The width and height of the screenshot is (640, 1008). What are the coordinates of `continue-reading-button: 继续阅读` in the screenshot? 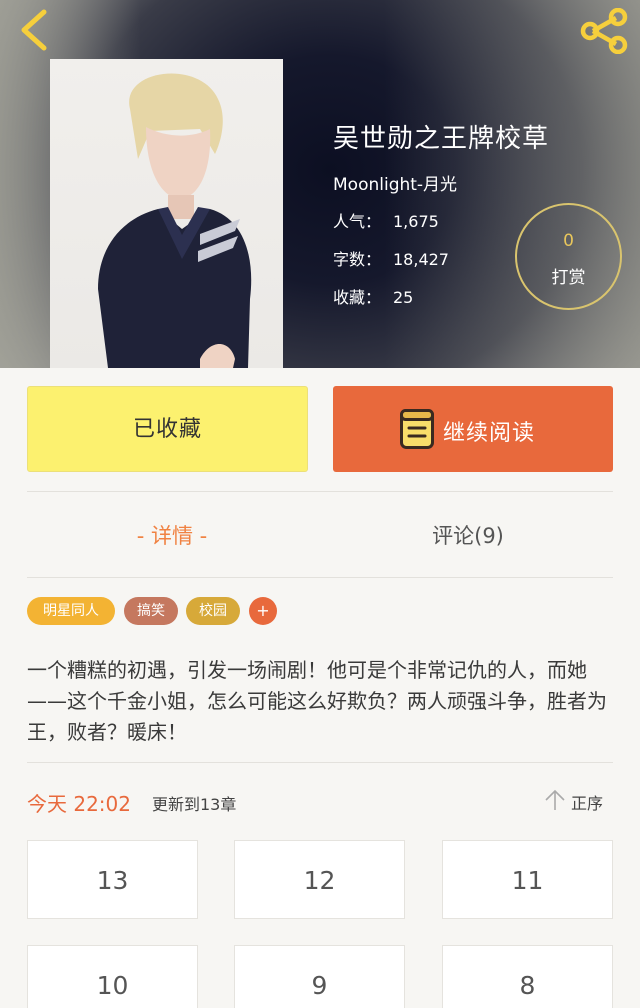 It's located at (473, 429).